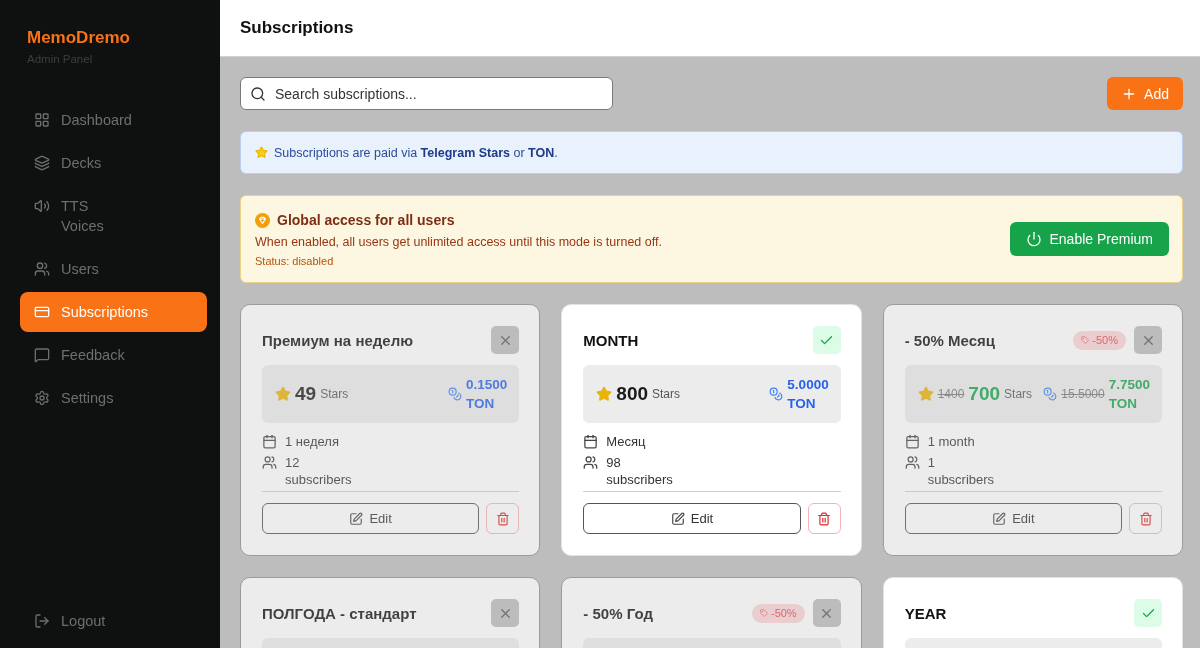 This screenshot has width=1200, height=648. Describe the element at coordinates (297, 28) in the screenshot. I see `page-title: Subscriptions` at that location.